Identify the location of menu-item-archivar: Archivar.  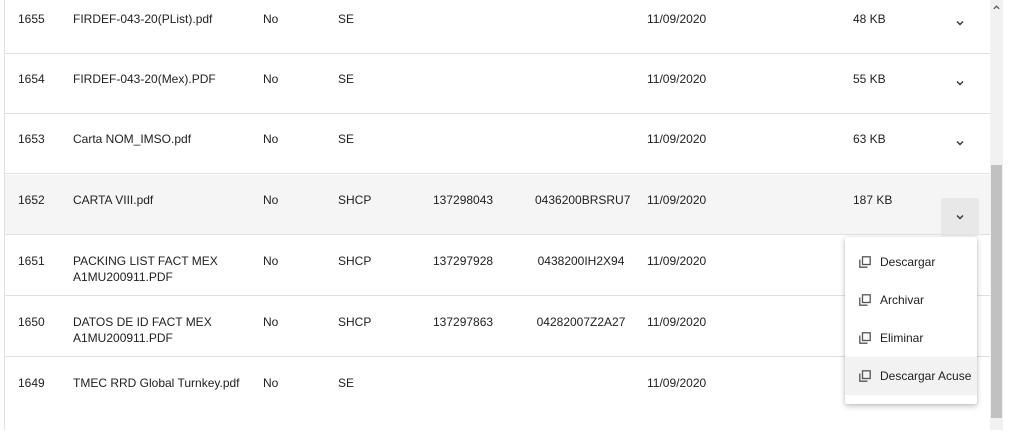
(911, 300).